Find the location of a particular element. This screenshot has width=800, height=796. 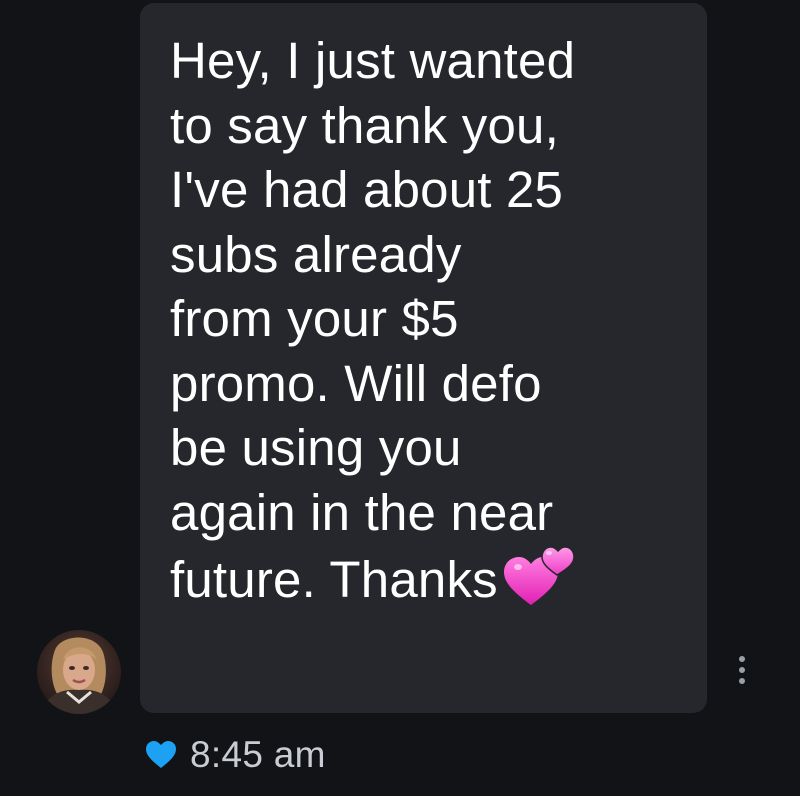

avatar-image is located at coordinates (79, 672).